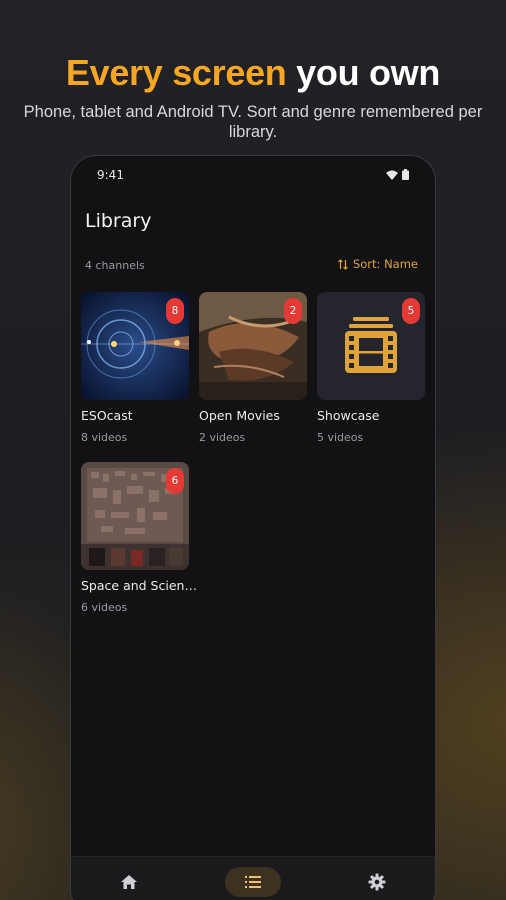 The image size is (506, 900). I want to click on hero-title-rest: you own, so click(363, 72).